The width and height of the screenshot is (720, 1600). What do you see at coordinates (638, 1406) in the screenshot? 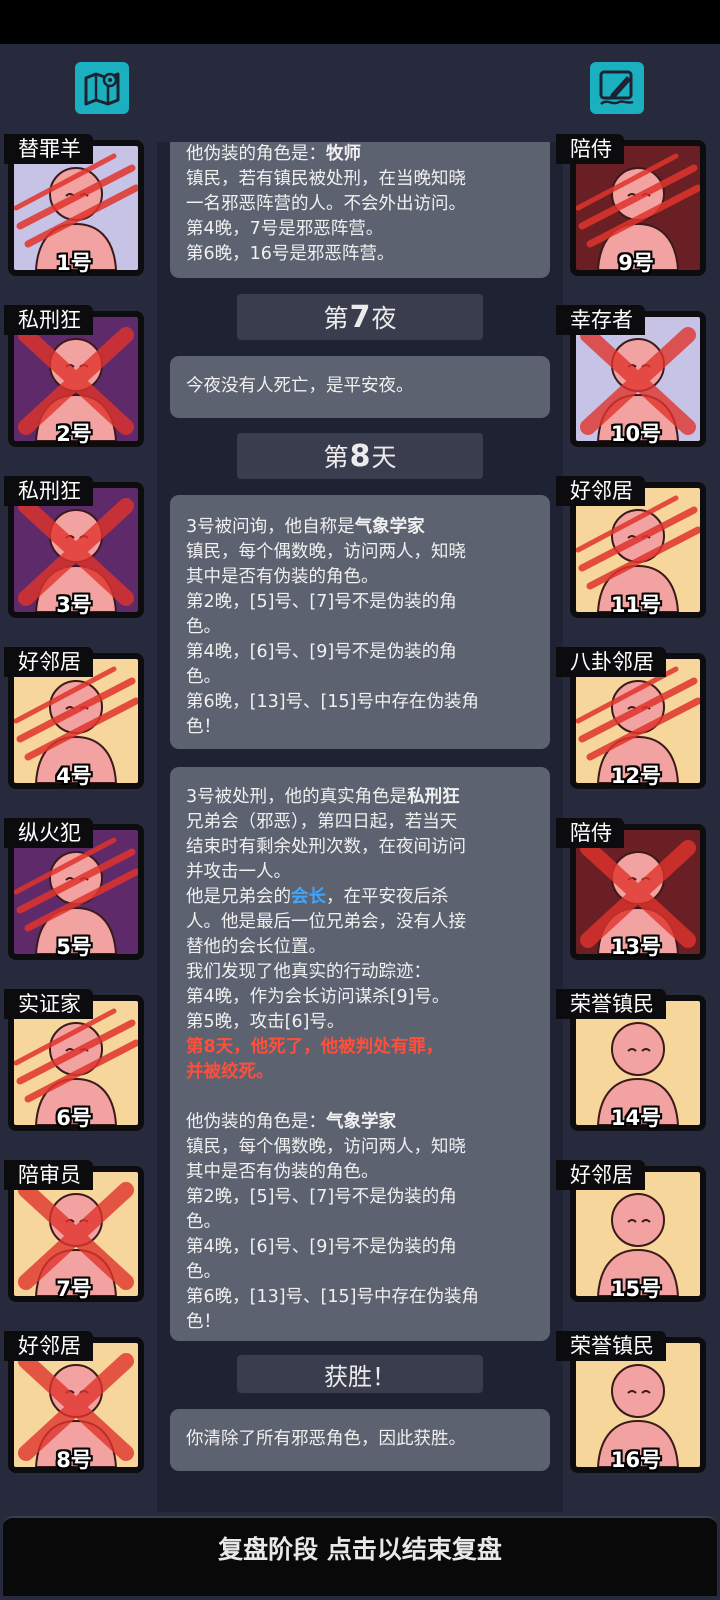
I see `player-card-16号: 荣誉镇民 16号` at bounding box center [638, 1406].